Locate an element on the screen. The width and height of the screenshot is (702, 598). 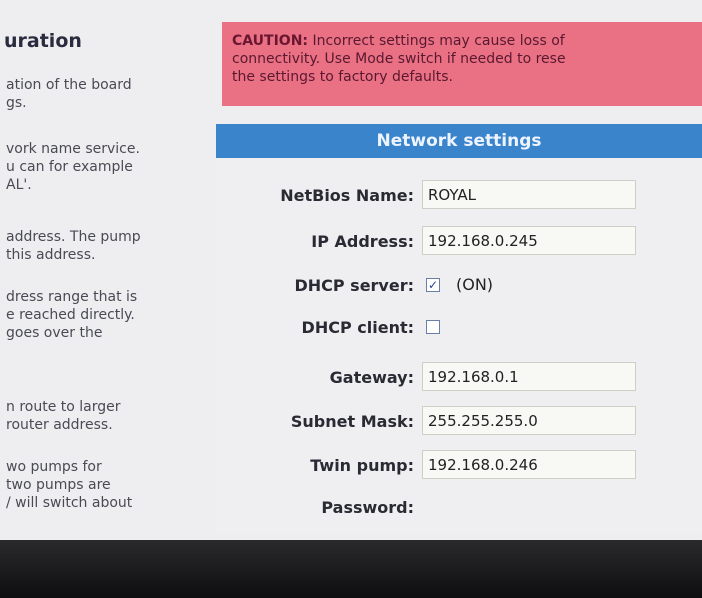
help-text-route: n route to larger router address. is located at coordinates (63, 416).